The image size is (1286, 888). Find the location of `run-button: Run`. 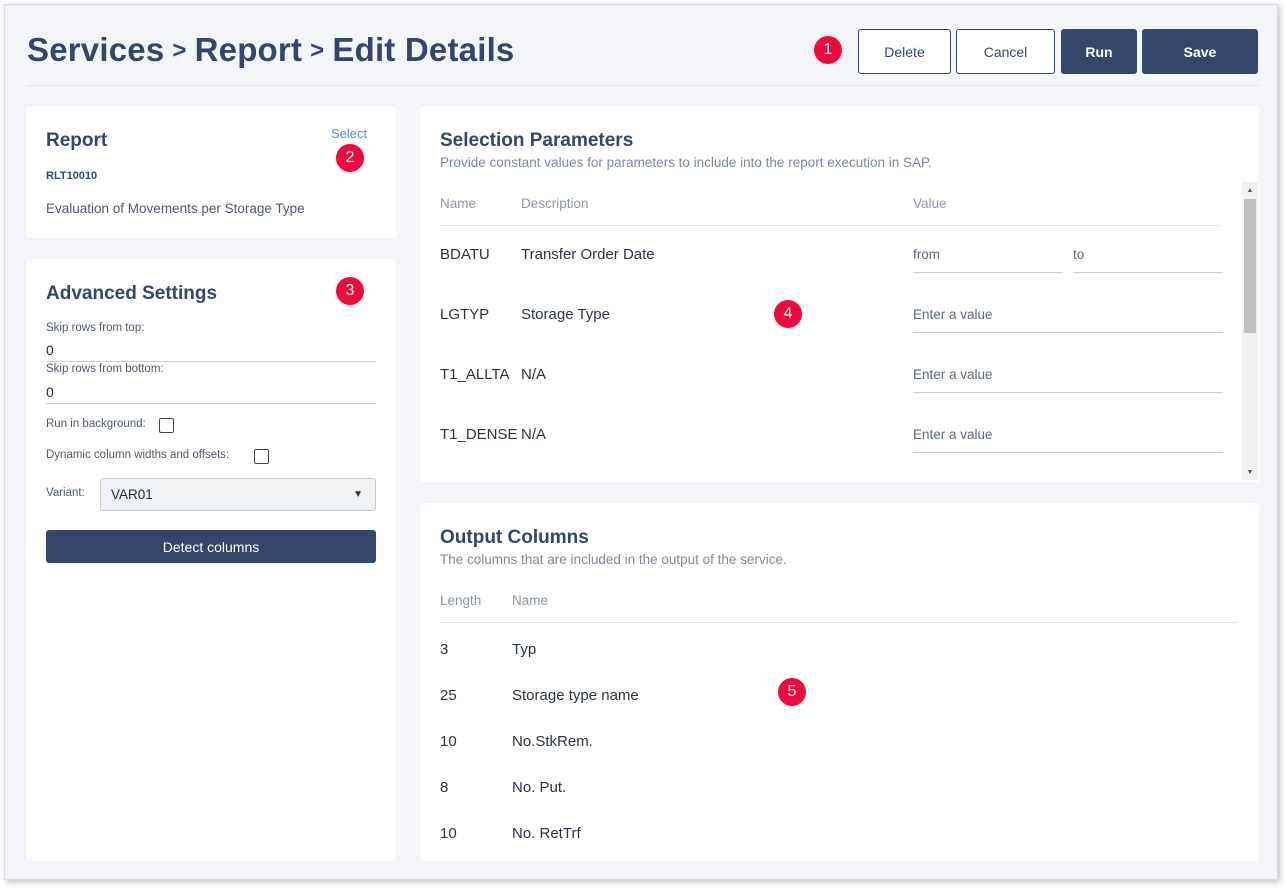

run-button: Run is located at coordinates (1099, 51).